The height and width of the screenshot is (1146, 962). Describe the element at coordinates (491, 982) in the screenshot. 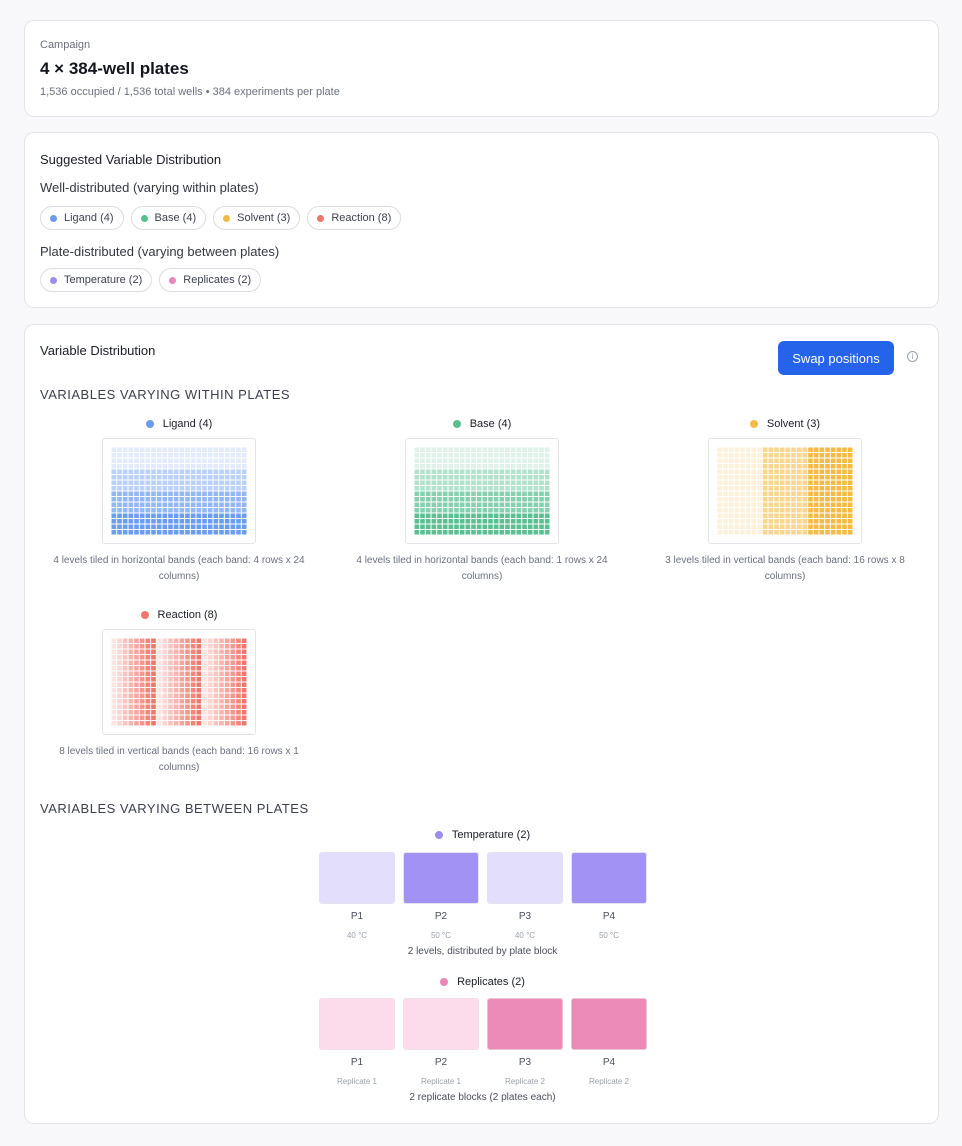

I see `variable-name: Replicates (2)` at that location.